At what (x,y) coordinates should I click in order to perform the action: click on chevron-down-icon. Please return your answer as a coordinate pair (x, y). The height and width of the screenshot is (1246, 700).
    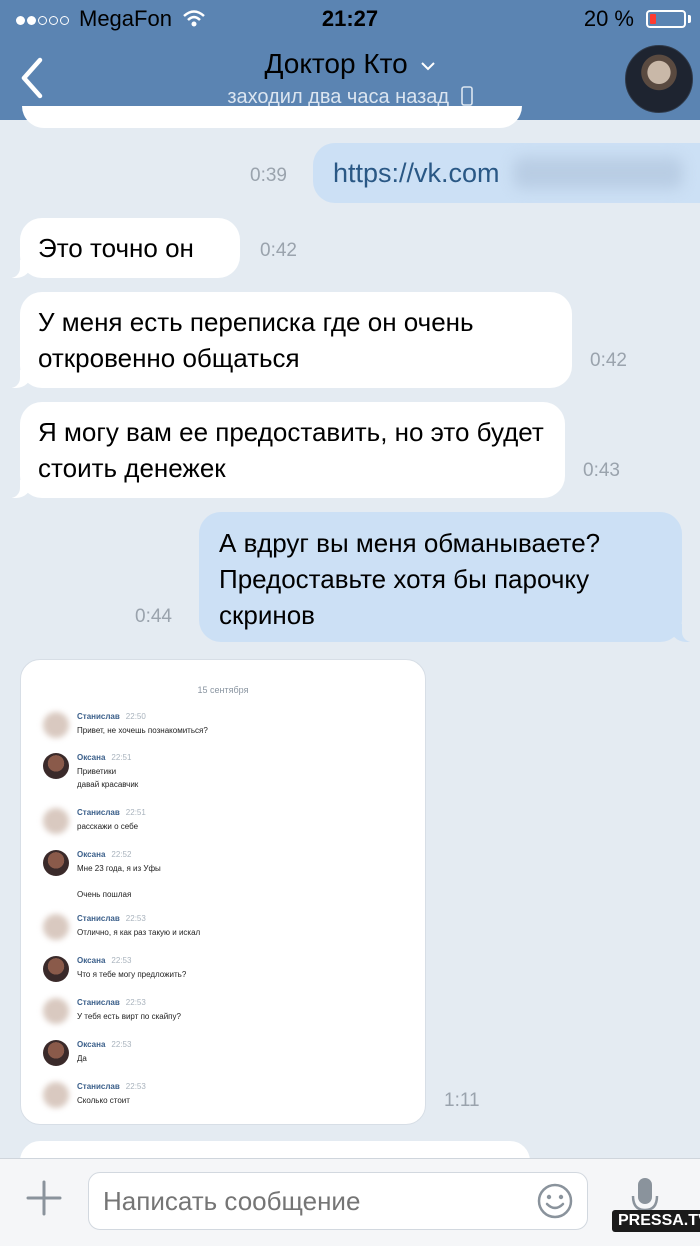
    Looking at the image, I should click on (427, 66).